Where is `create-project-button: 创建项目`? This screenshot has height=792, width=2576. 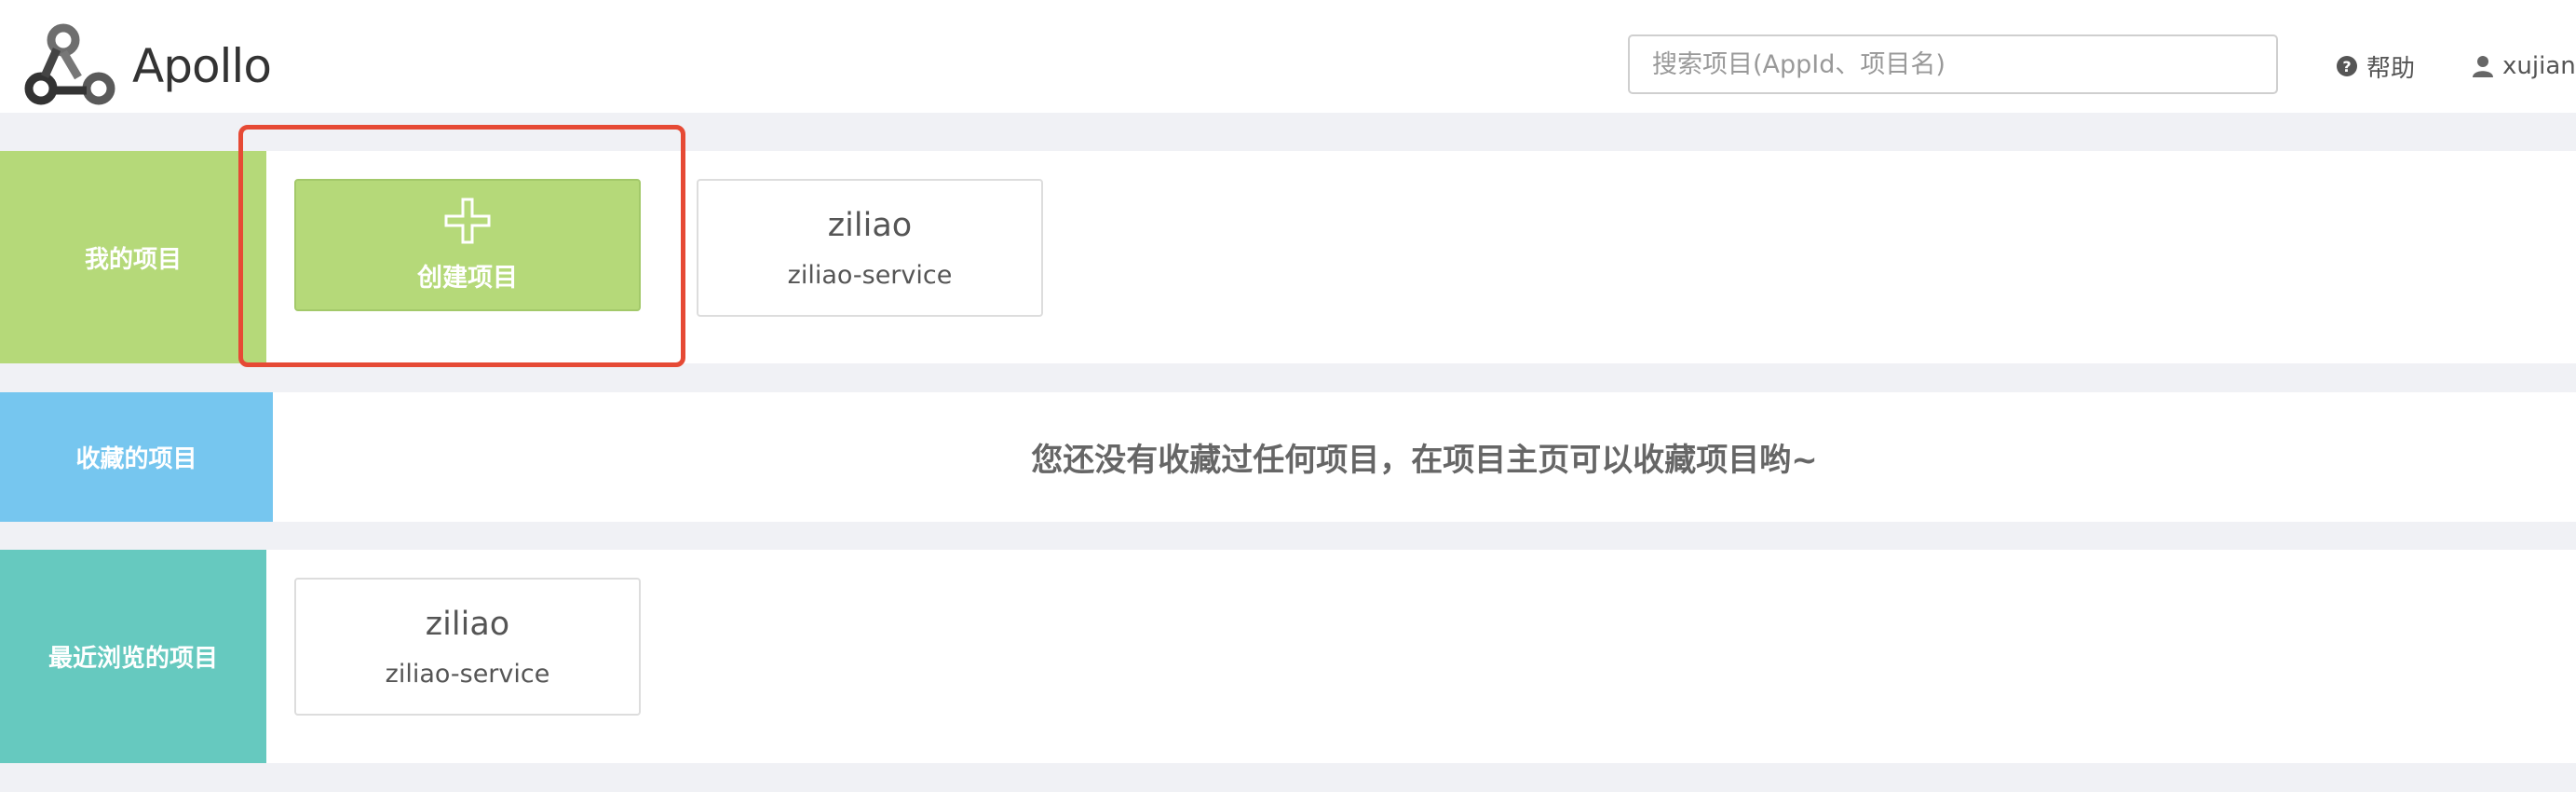 create-project-button: 创建项目 is located at coordinates (467, 245).